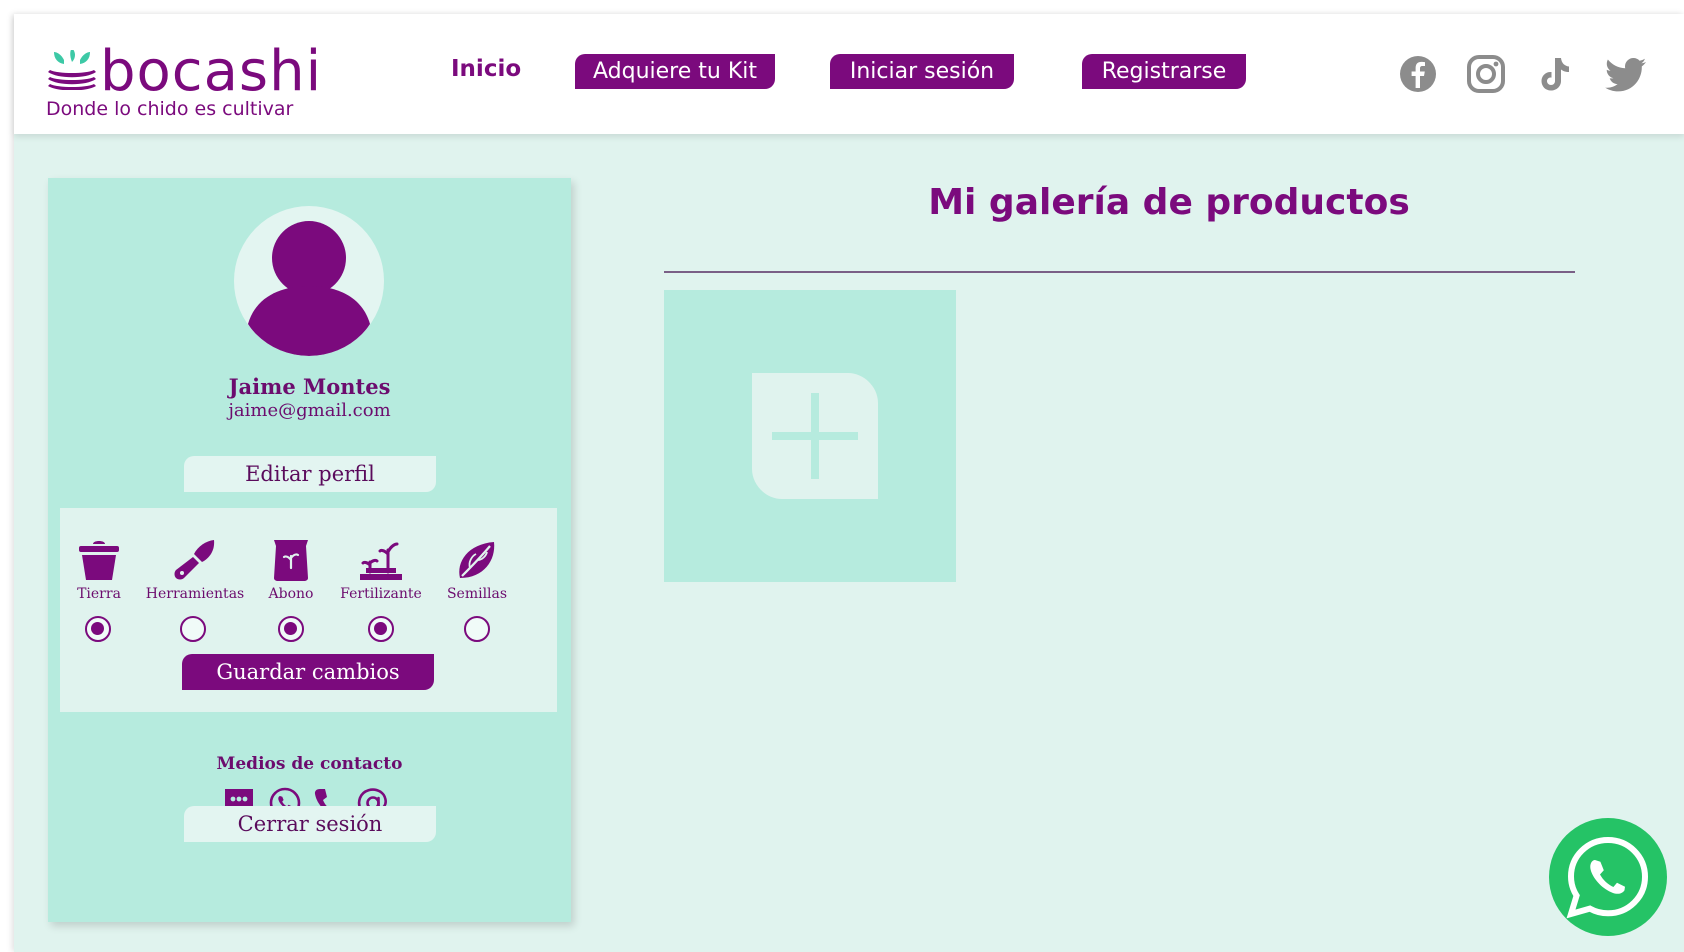  What do you see at coordinates (291, 629) in the screenshot?
I see `radio-abono` at bounding box center [291, 629].